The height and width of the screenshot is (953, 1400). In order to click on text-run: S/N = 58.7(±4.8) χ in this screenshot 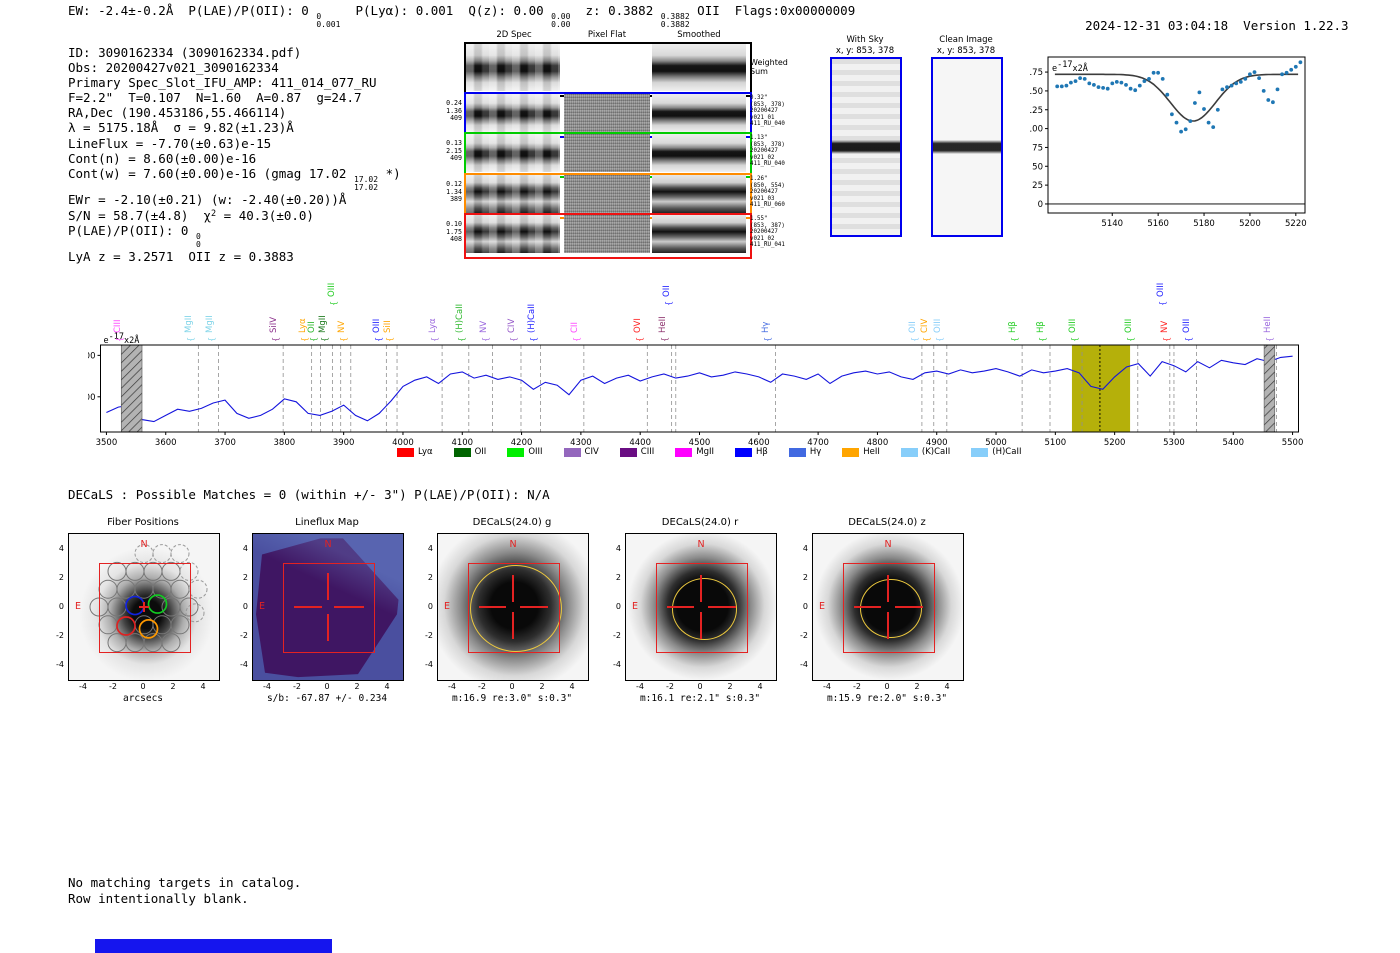, I will do `click(139, 215)`.